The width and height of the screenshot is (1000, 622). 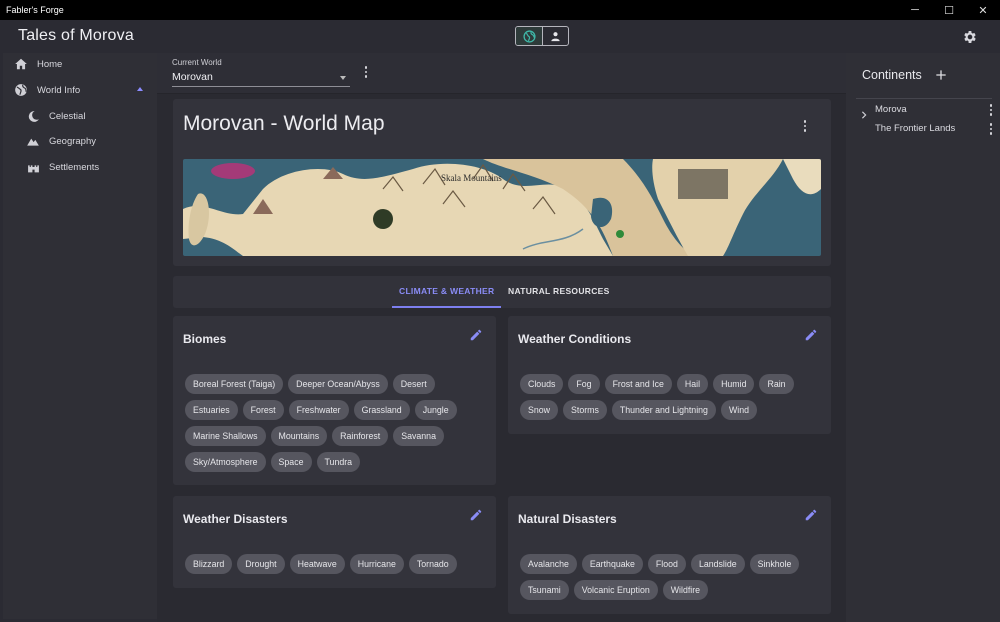 I want to click on tab-climate-weather: CLIMATE & WEATHER, so click(x=446, y=291).